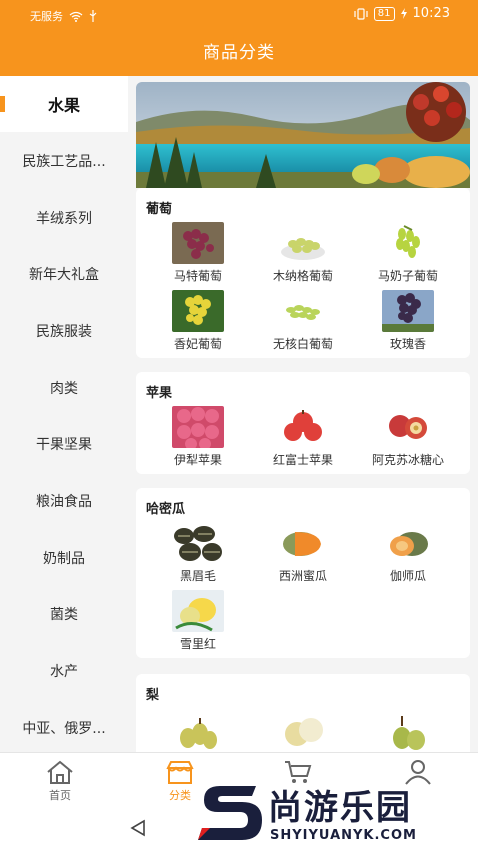 This screenshot has width=478, height=850. Describe the element at coordinates (166, 509) in the screenshot. I see `section-title: 哈密瓜` at that location.